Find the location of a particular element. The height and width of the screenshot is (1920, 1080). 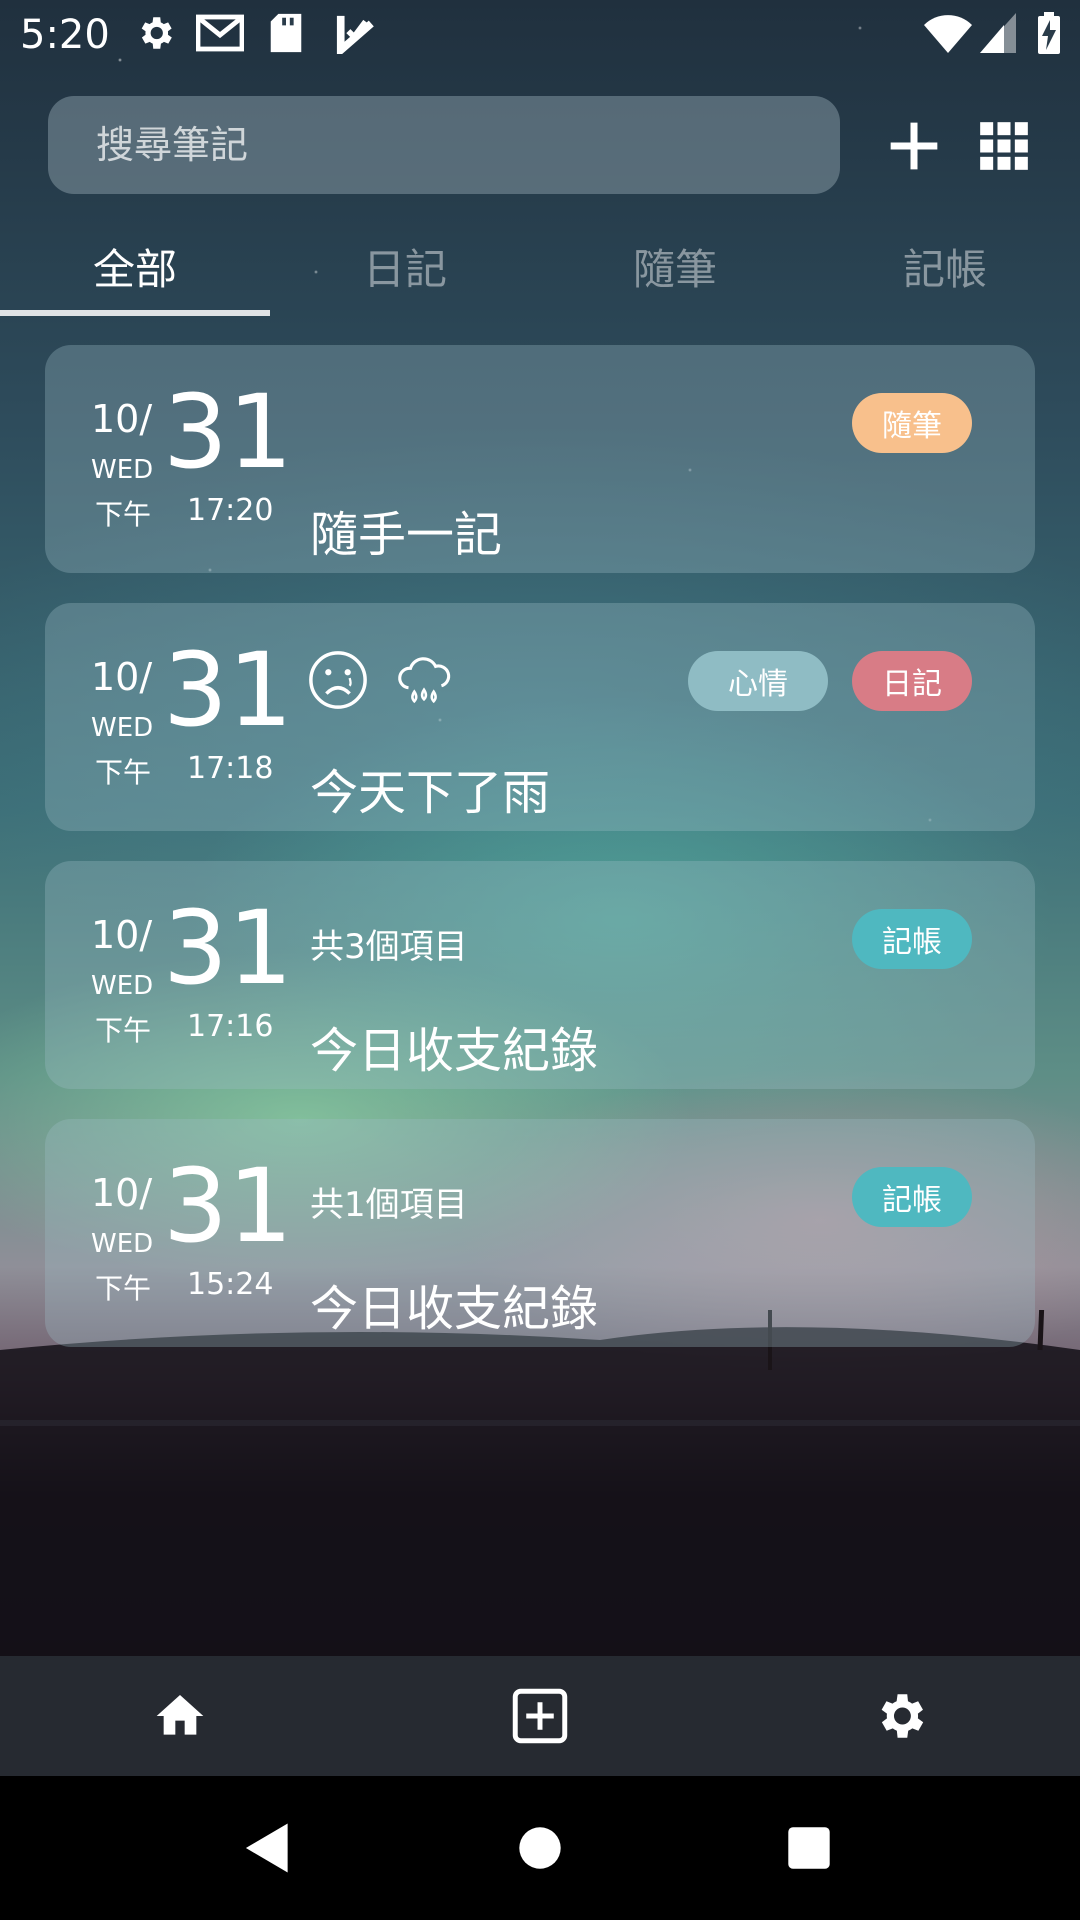

bottom-nav is located at coordinates (540, 1716).